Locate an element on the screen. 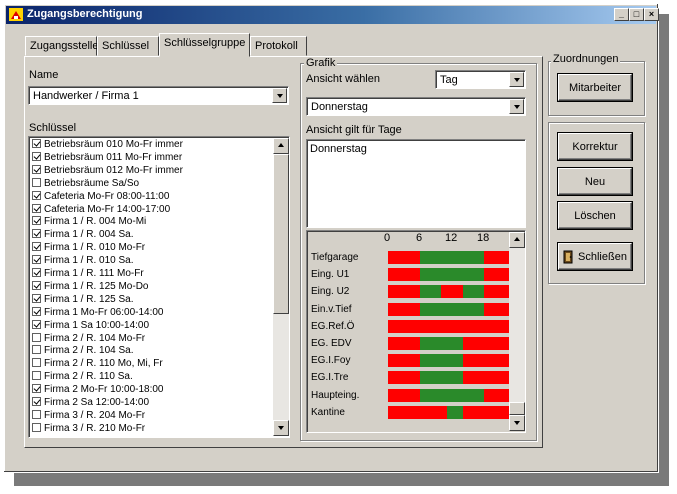  chart-scroll-thumb is located at coordinates (517, 408).